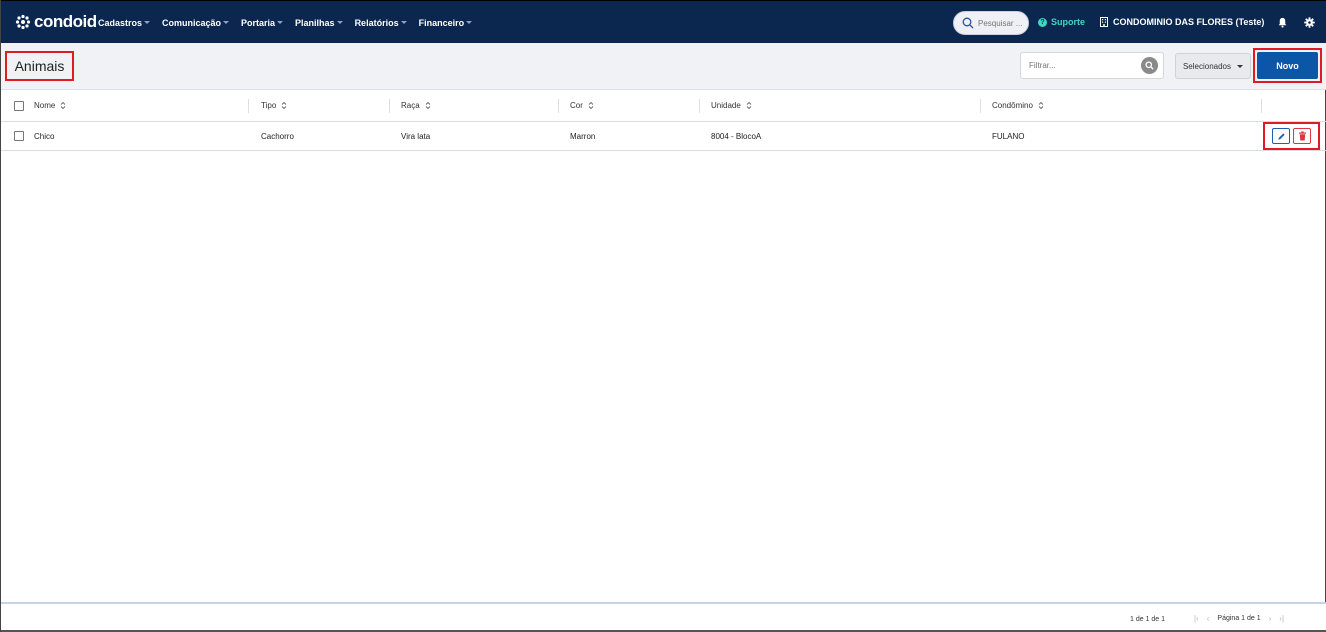 Image resolution: width=1326 pixels, height=632 pixels. I want to click on select-all-checkbox, so click(19, 105).